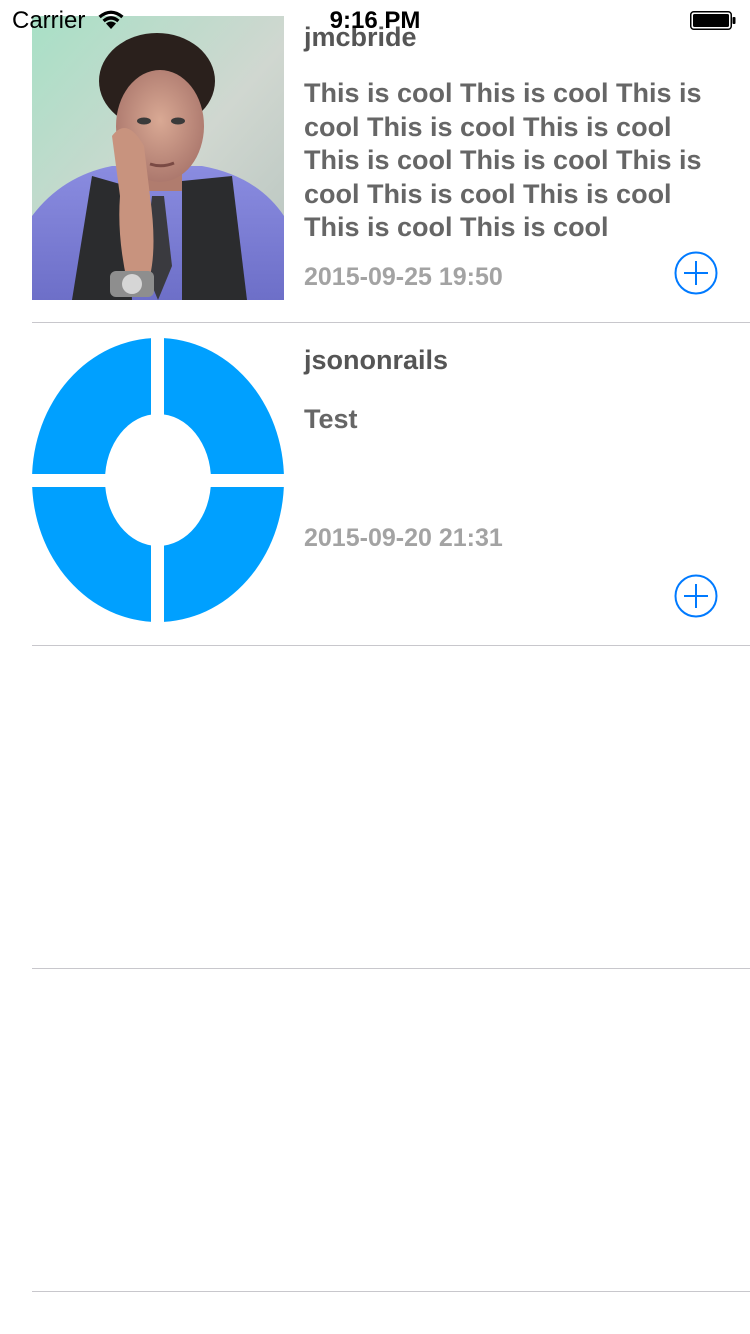 This screenshot has height=1334, width=750. What do you see at coordinates (403, 538) in the screenshot?
I see `post-timestamp: 2015-09-20 21:31` at bounding box center [403, 538].